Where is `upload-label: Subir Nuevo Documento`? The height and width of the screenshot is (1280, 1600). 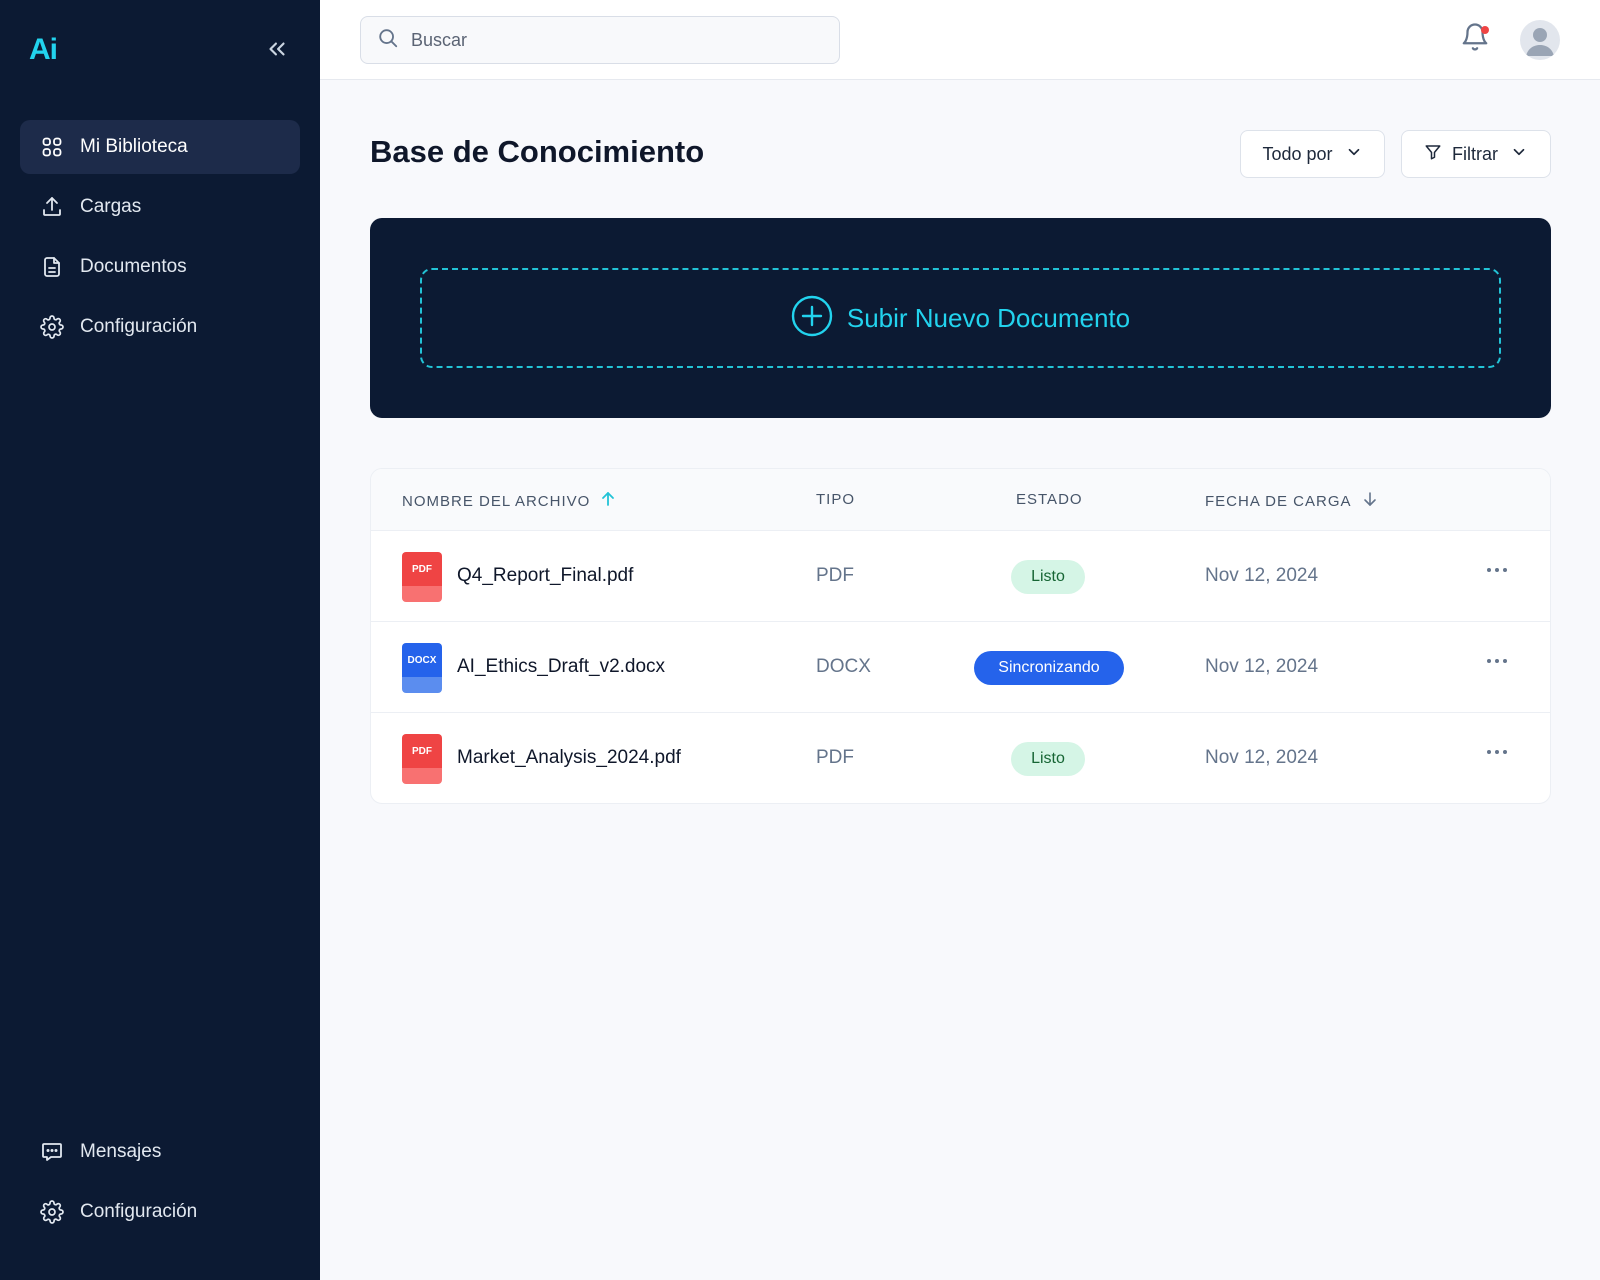
upload-label: Subir Nuevo Documento is located at coordinates (988, 317).